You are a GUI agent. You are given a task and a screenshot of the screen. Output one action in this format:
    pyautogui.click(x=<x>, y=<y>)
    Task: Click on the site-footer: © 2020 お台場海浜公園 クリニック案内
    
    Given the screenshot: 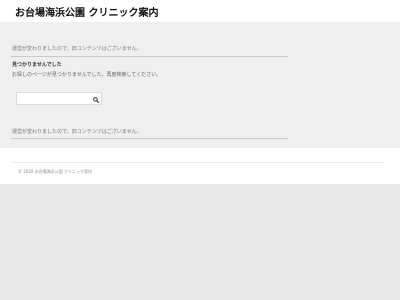 What is the action you would take?
    pyautogui.click(x=200, y=166)
    